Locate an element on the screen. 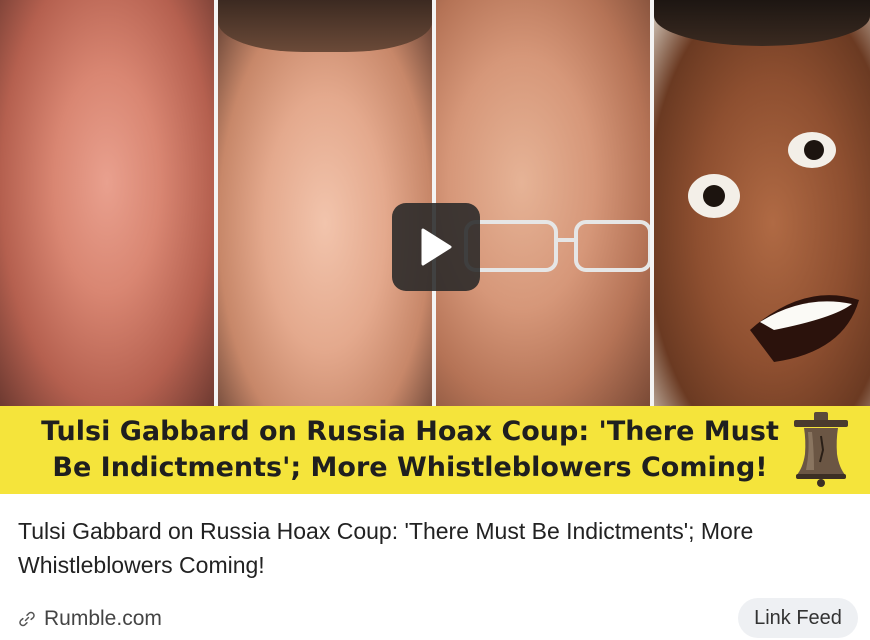 The width and height of the screenshot is (870, 640). source-link: Rumble.com is located at coordinates (90, 619).